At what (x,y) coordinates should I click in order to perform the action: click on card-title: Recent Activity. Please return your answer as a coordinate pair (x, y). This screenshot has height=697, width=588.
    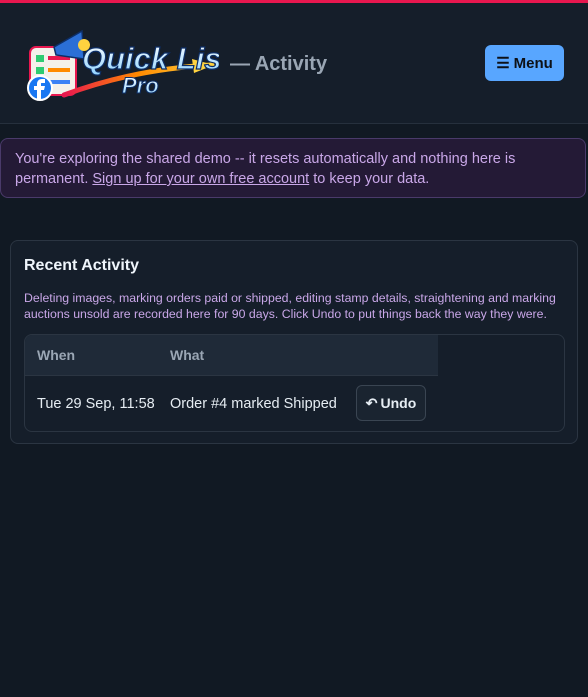
    Looking at the image, I should click on (81, 265).